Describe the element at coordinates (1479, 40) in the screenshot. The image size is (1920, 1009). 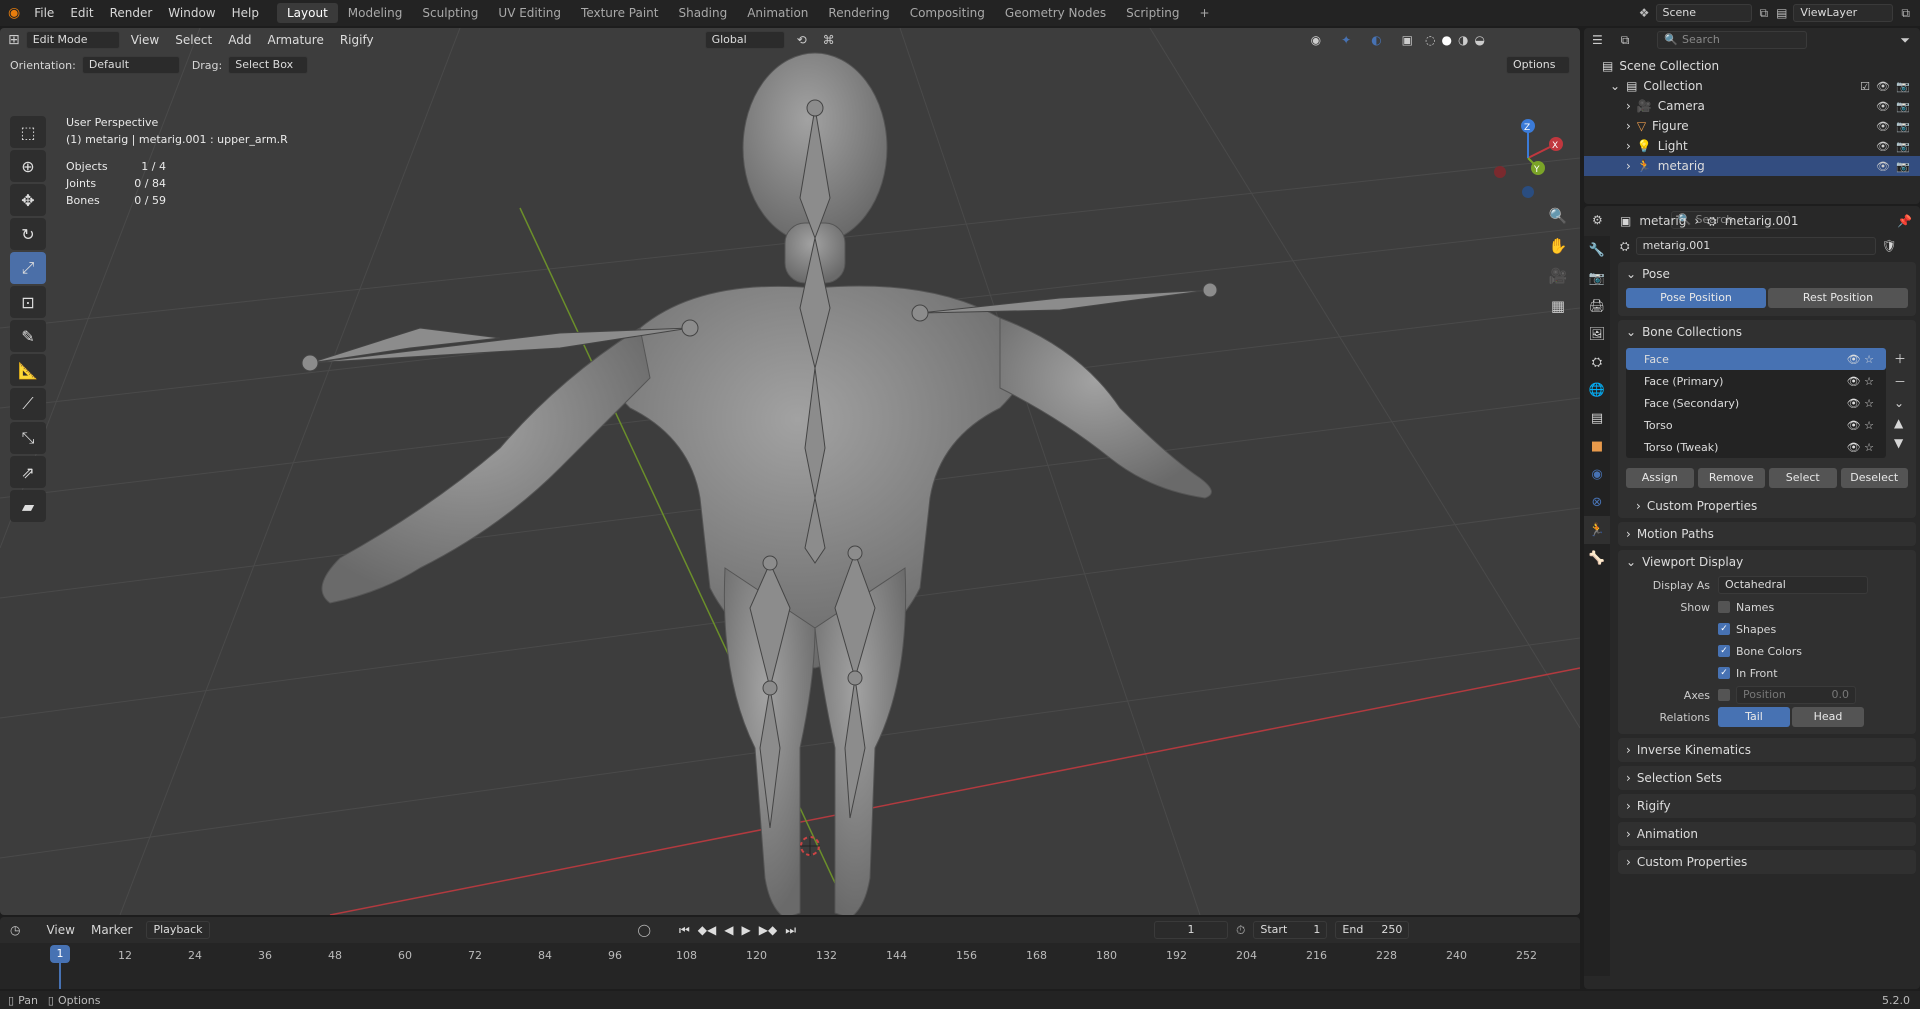
I see `shading-rendered-icon: ◒` at that location.